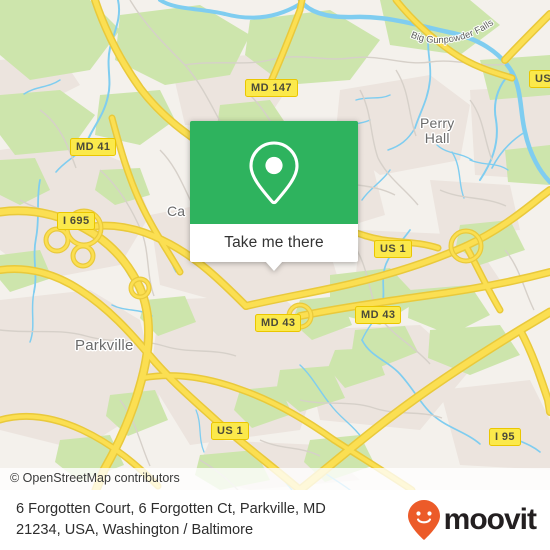 The image size is (550, 550). I want to click on river-label-text: Big Gunpowder Falls, so click(452, 31).